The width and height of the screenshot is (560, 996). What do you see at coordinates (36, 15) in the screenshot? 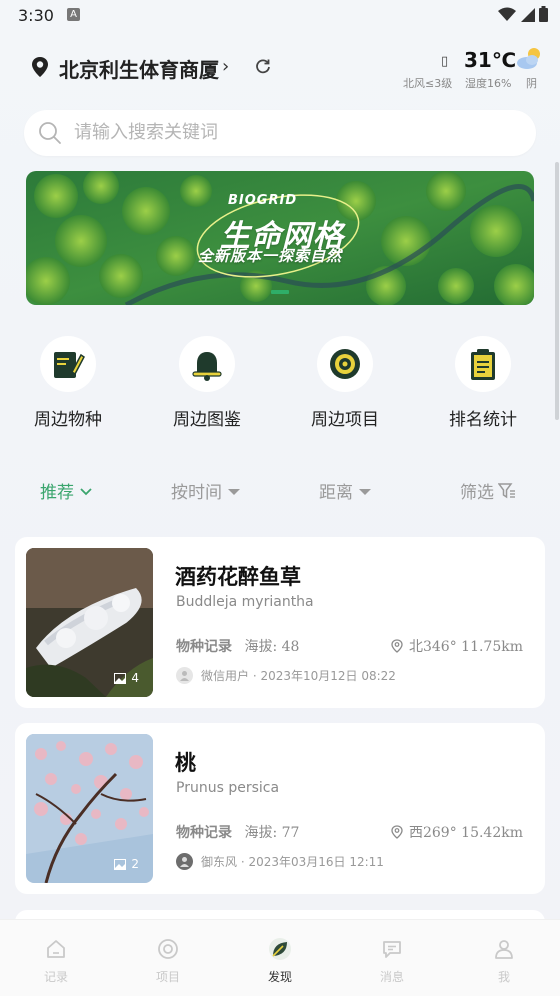
I see `status-time: 3:30` at bounding box center [36, 15].